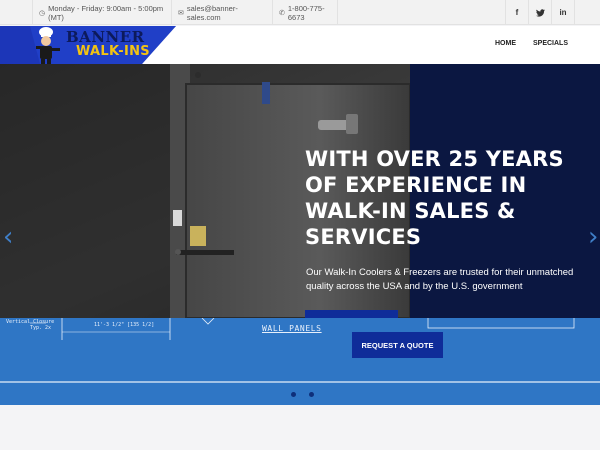 Image resolution: width=600 pixels, height=450 pixels. I want to click on blueprint-wall-label: WALL PANELS, so click(292, 328).